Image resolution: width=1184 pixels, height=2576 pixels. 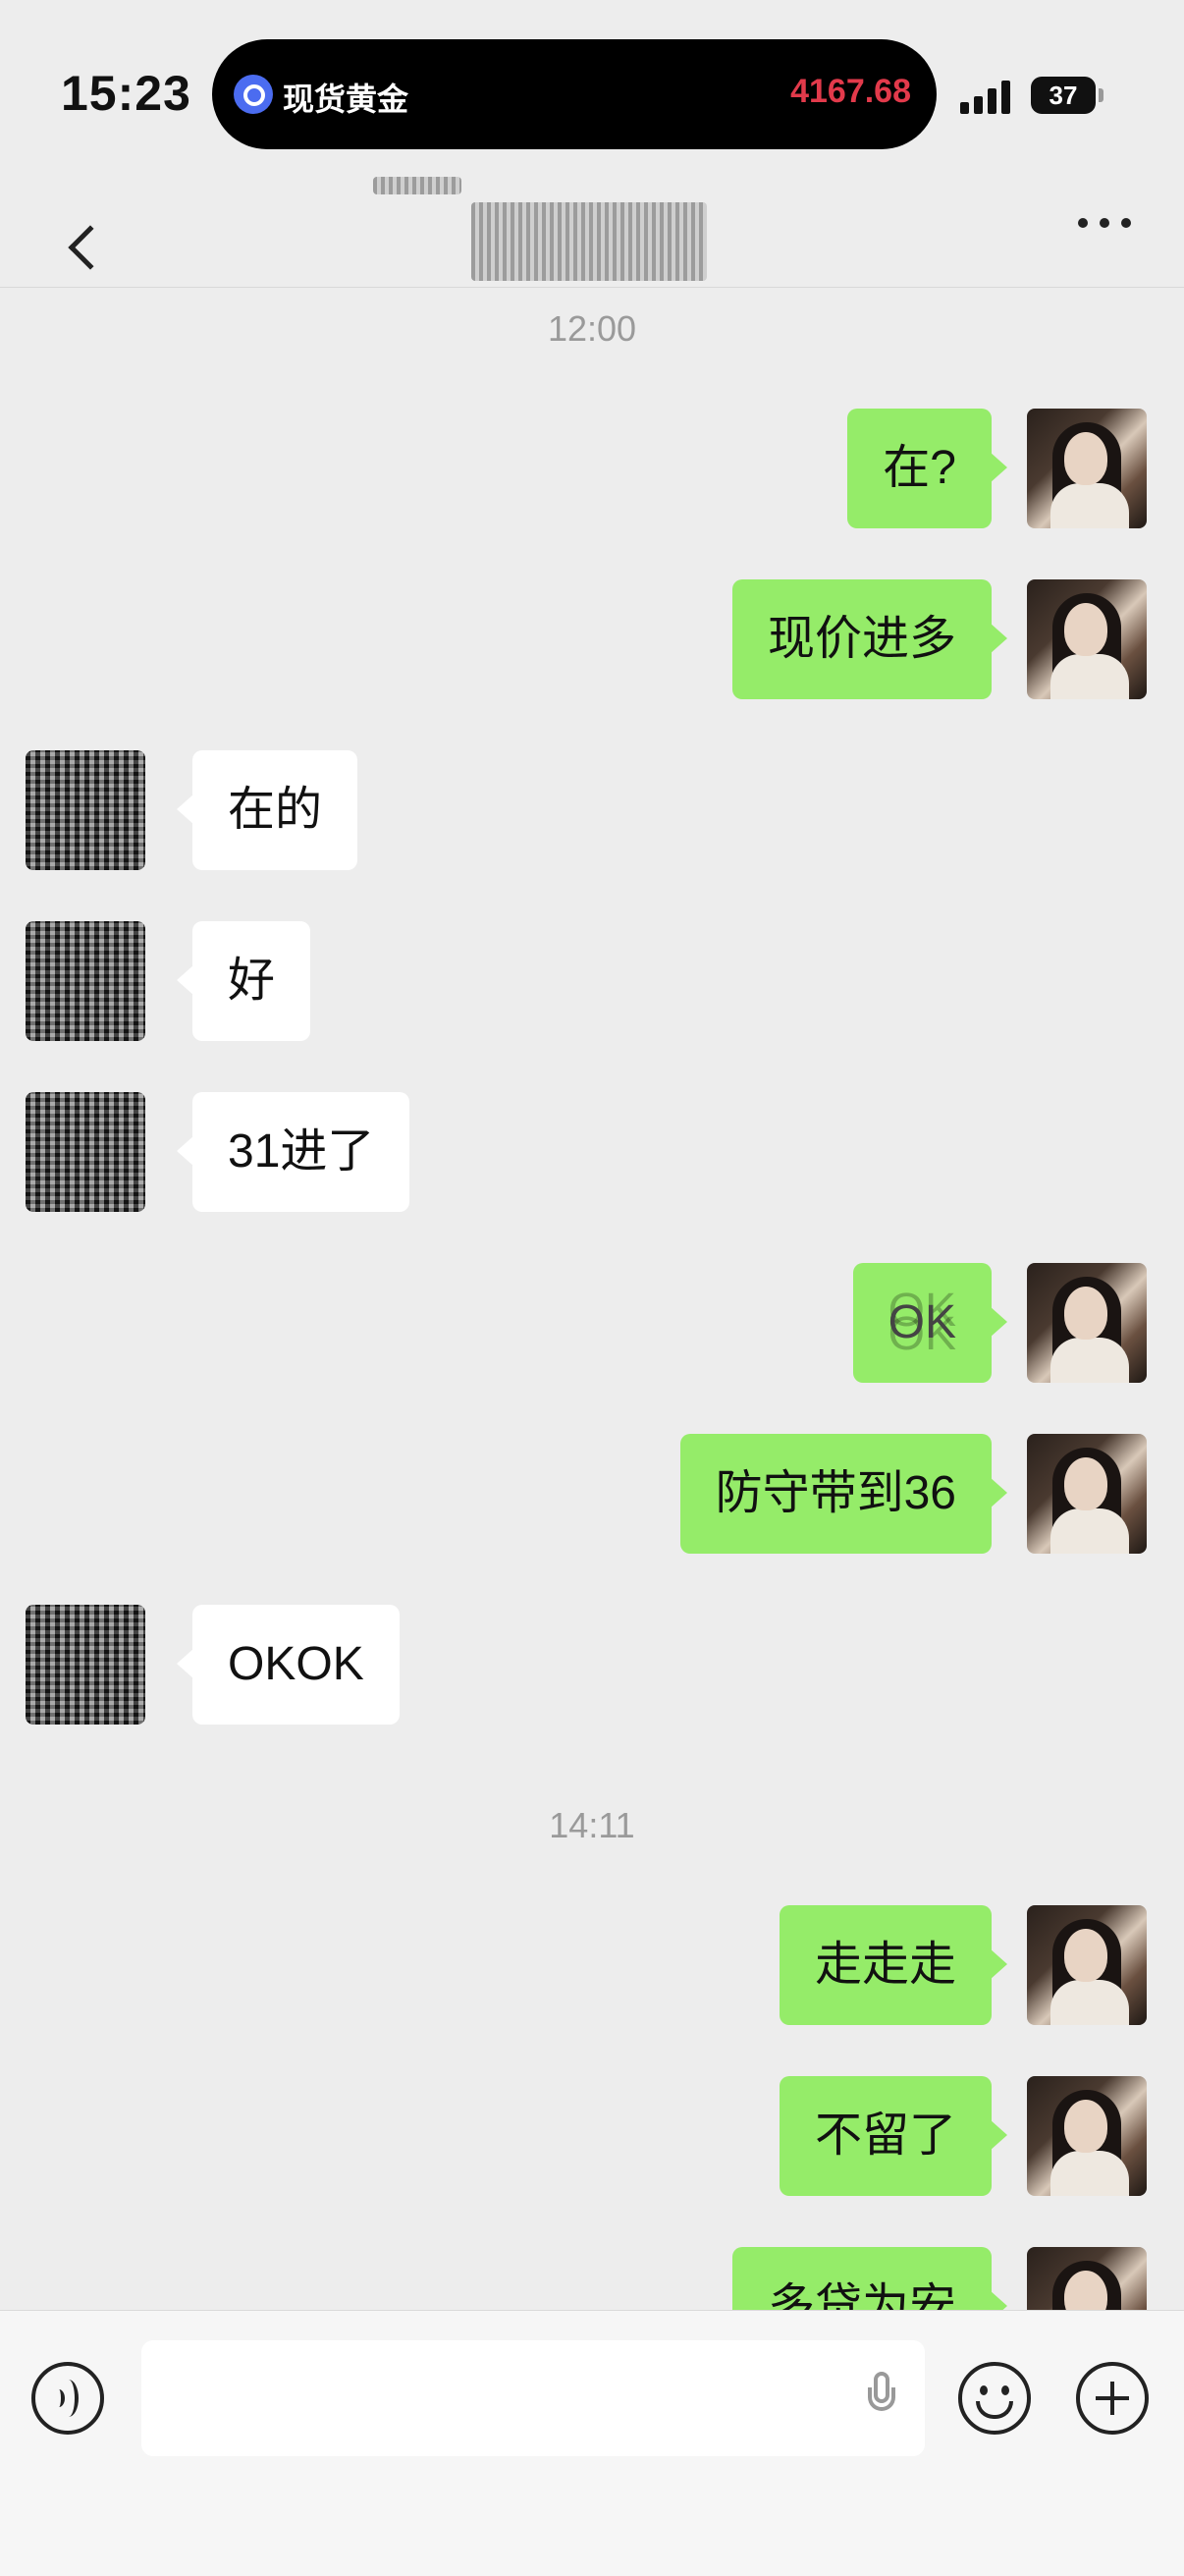 I want to click on chat-title-redacted, so click(x=559, y=231).